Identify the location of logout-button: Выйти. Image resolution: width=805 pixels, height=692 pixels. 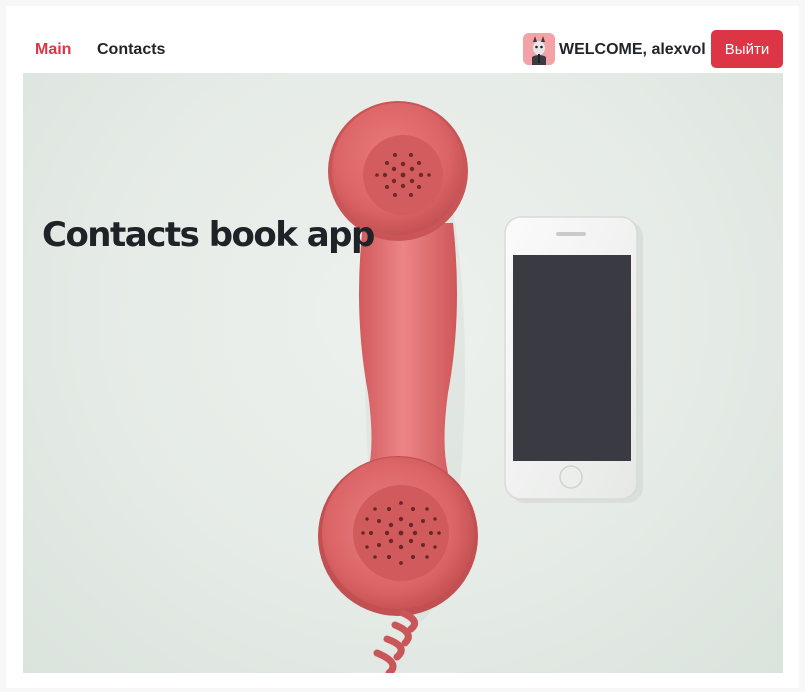
(747, 49).